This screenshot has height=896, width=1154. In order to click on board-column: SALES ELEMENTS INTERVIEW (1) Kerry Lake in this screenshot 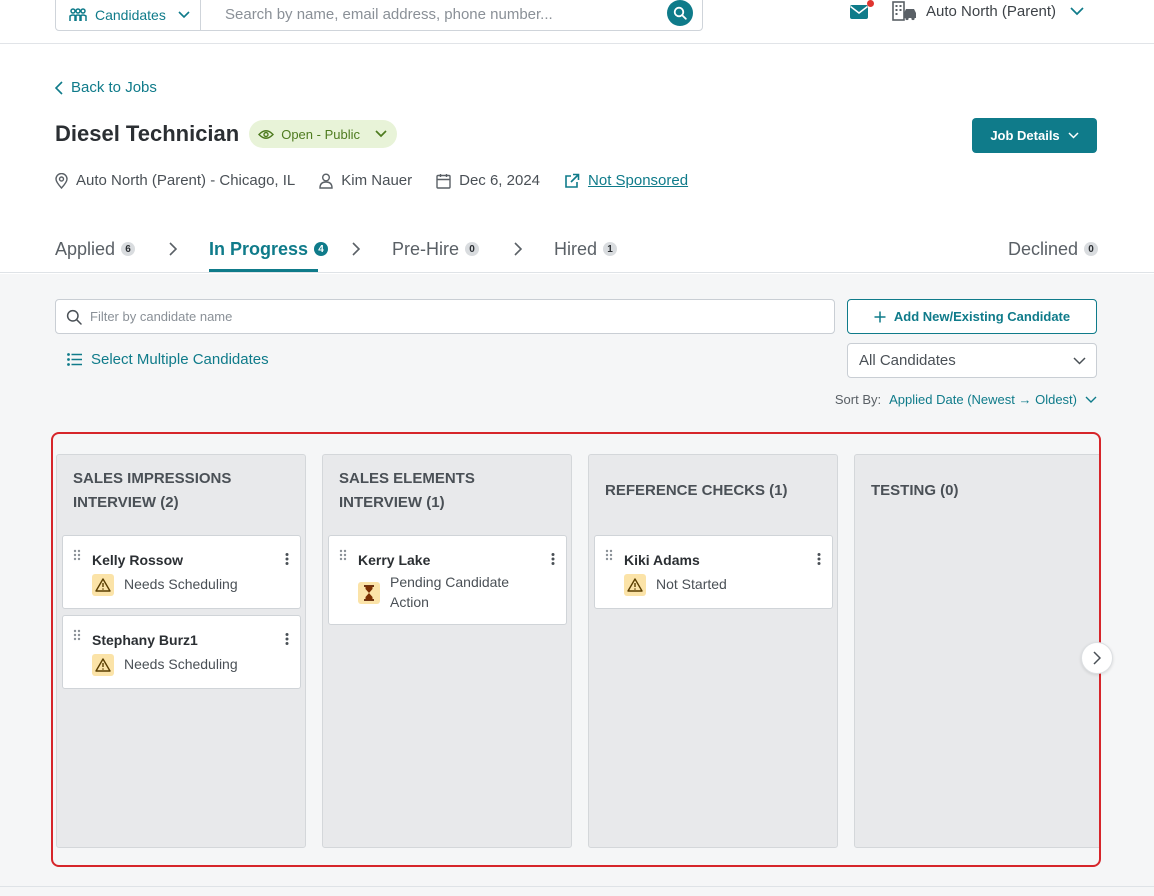, I will do `click(447, 651)`.